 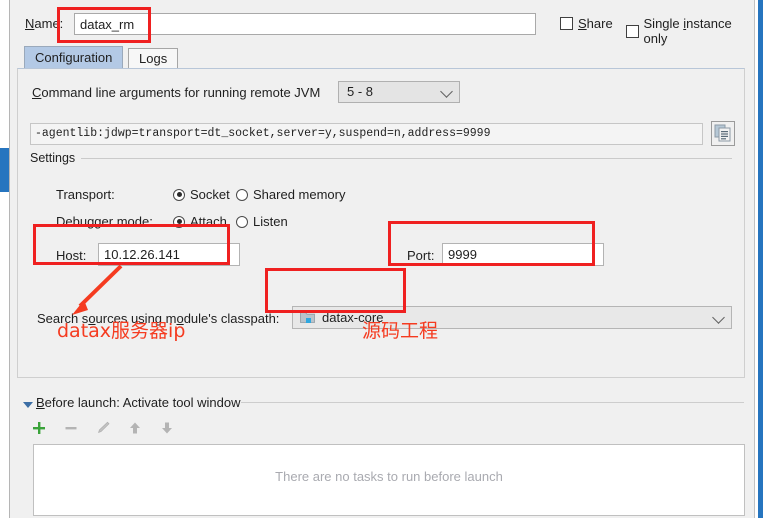 I want to click on debugger-mode-option-listen: Listen, so click(x=262, y=221).